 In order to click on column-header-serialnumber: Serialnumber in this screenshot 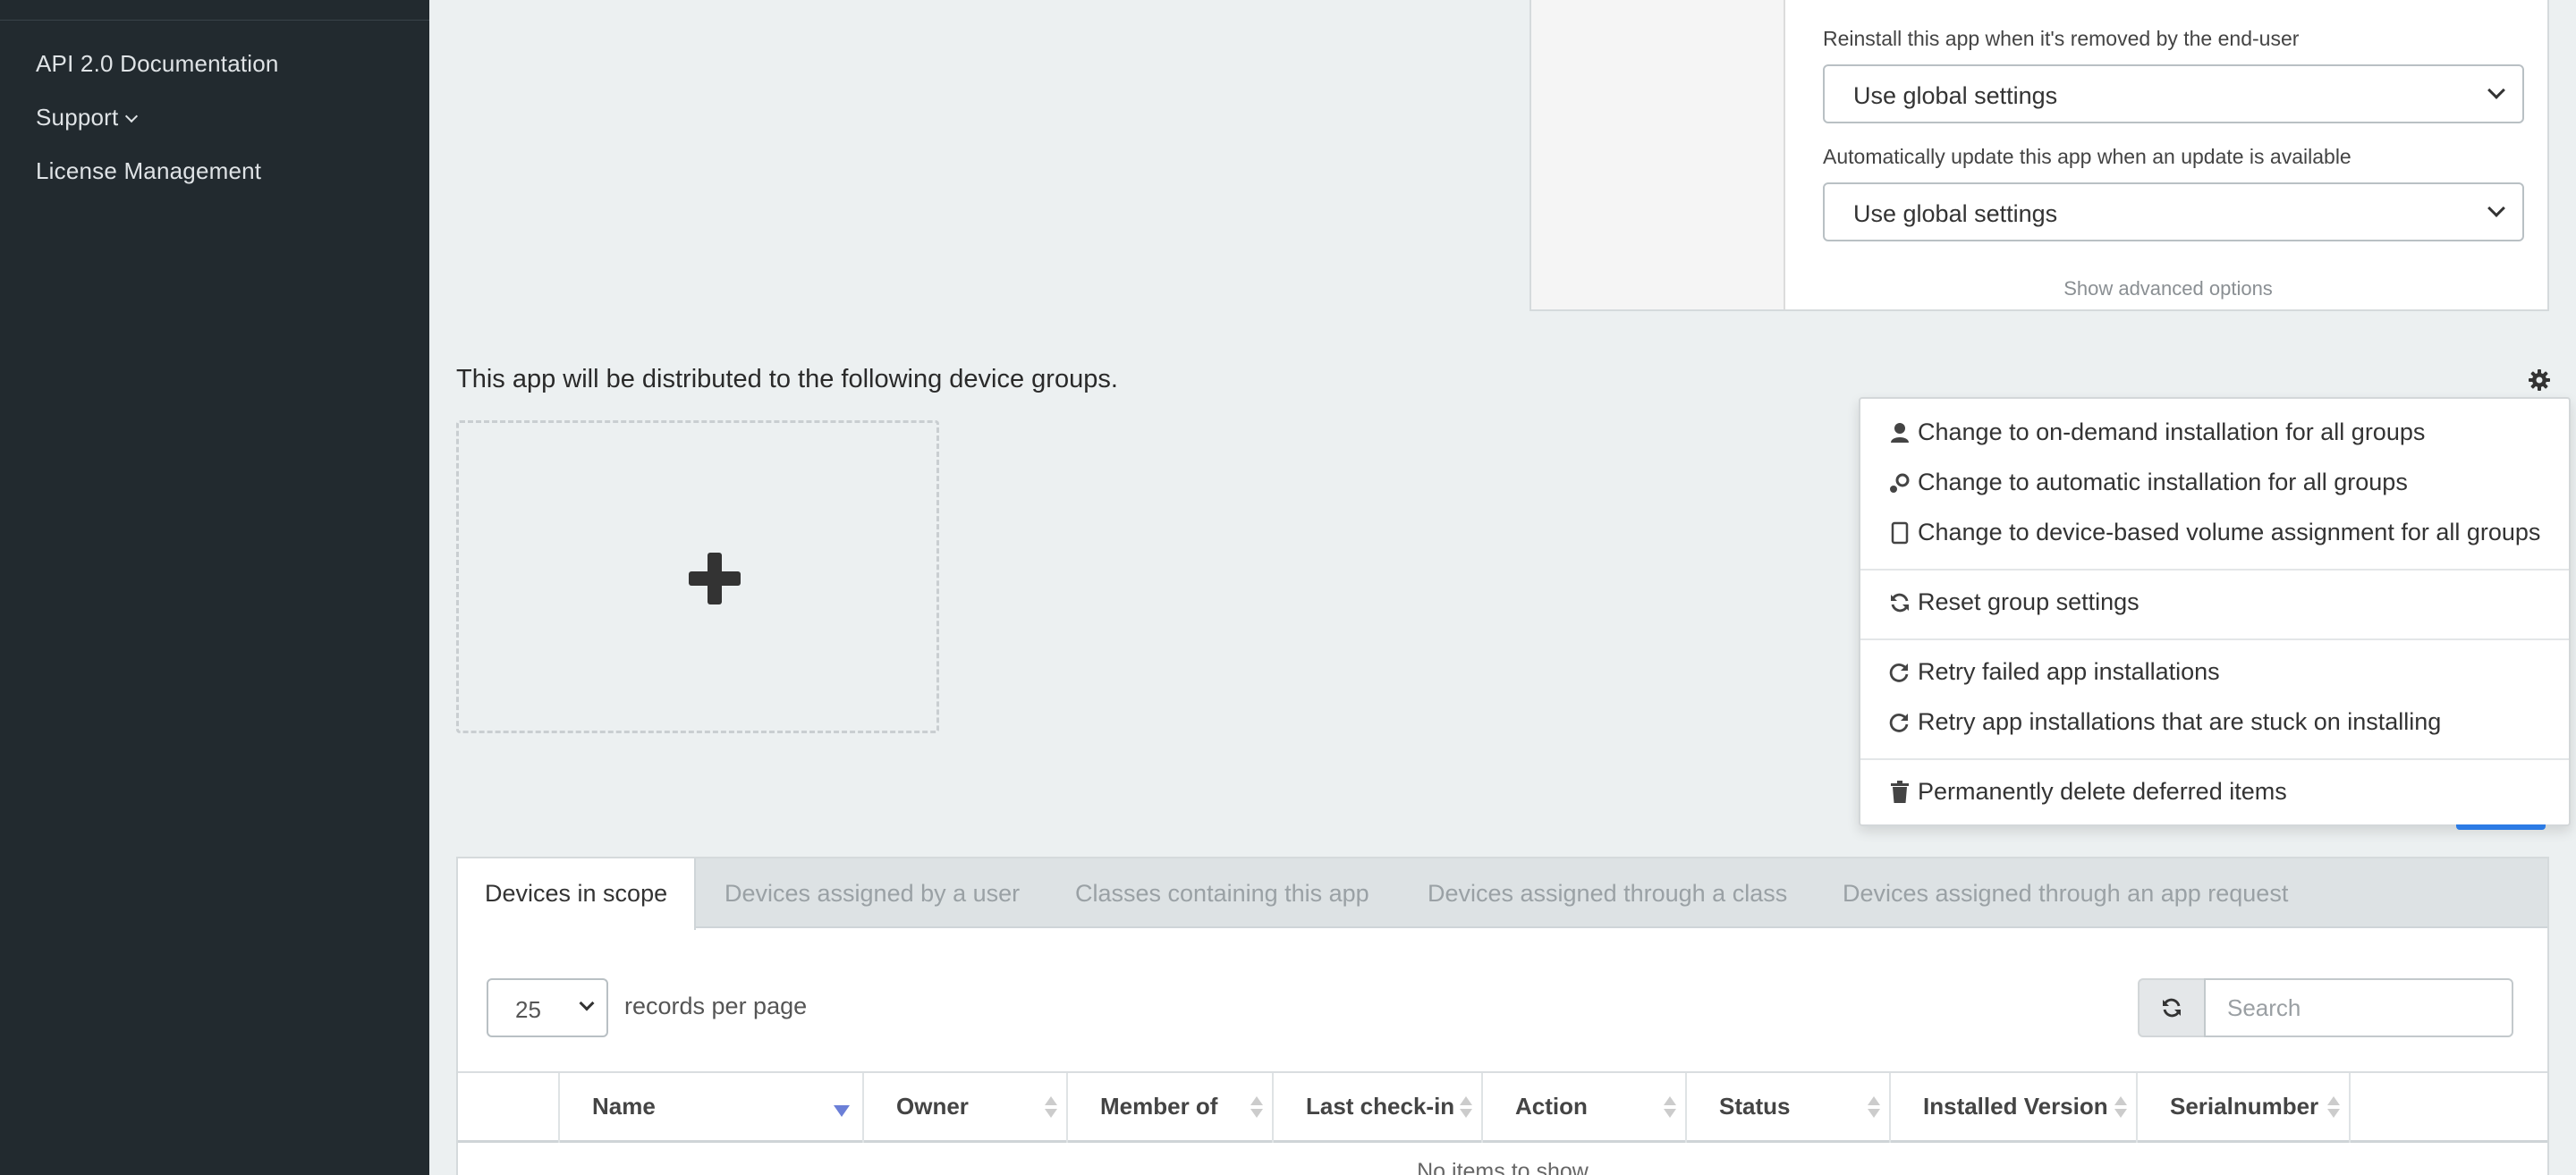, I will do `click(2242, 1108)`.